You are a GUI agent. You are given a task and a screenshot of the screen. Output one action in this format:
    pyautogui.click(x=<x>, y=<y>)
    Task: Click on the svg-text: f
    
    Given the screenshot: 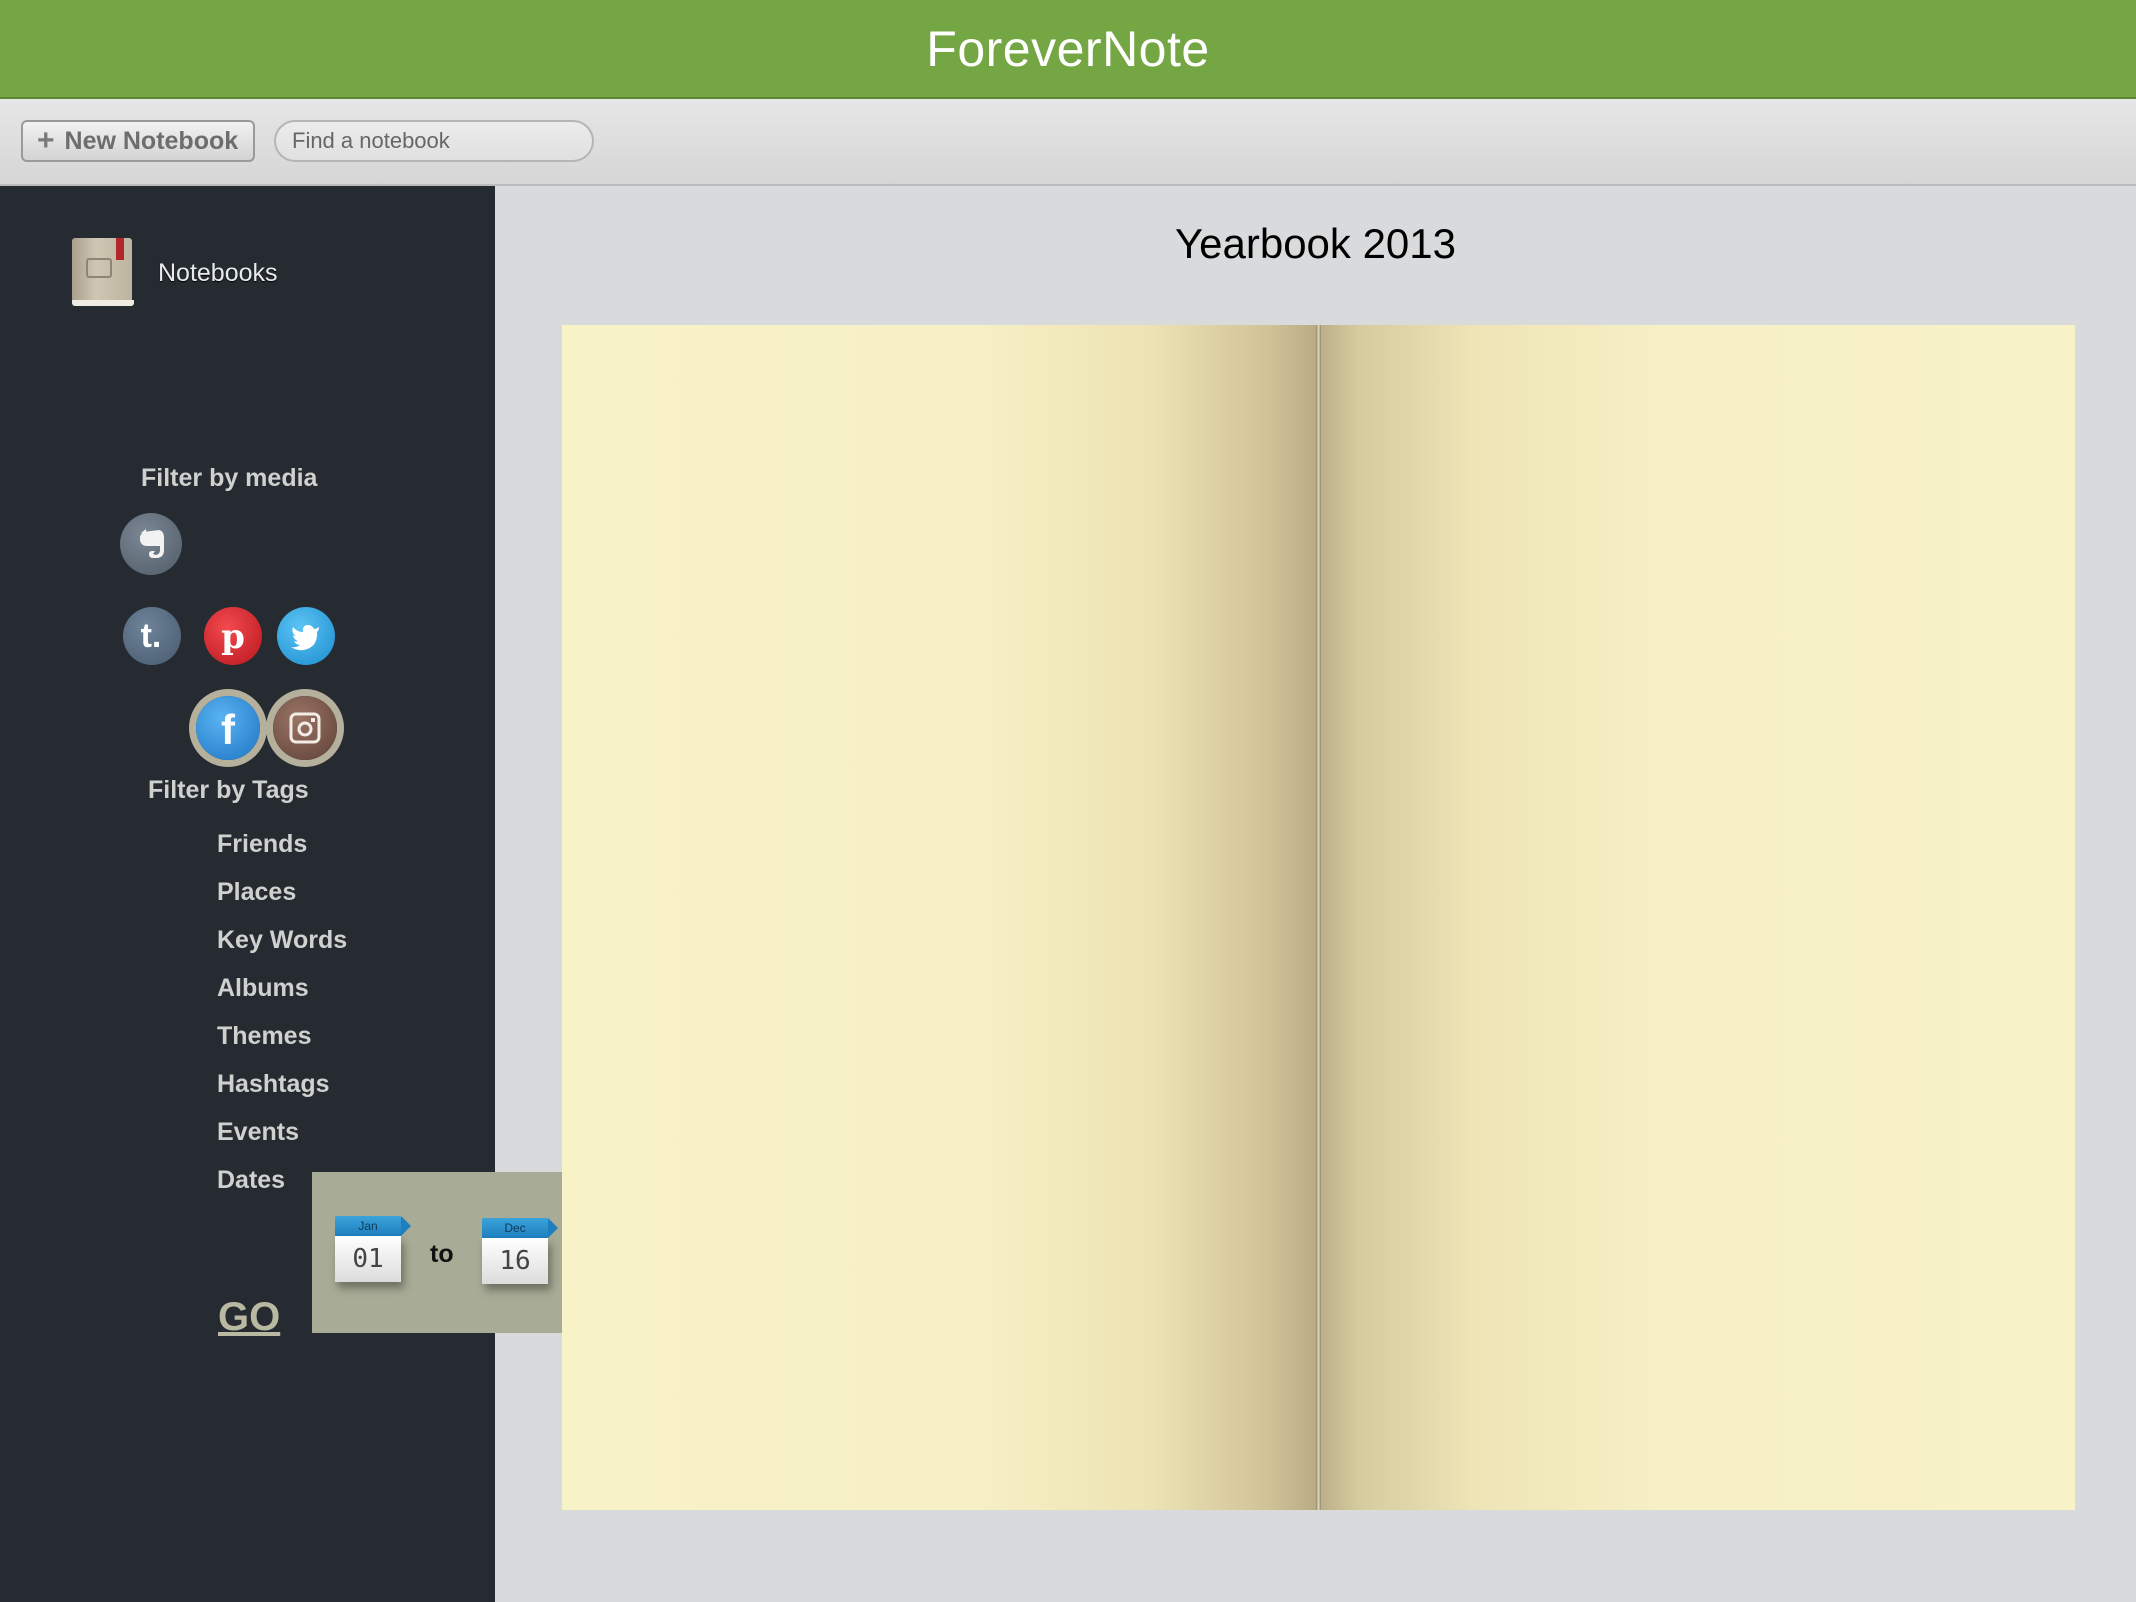 What is the action you would take?
    pyautogui.click(x=228, y=728)
    